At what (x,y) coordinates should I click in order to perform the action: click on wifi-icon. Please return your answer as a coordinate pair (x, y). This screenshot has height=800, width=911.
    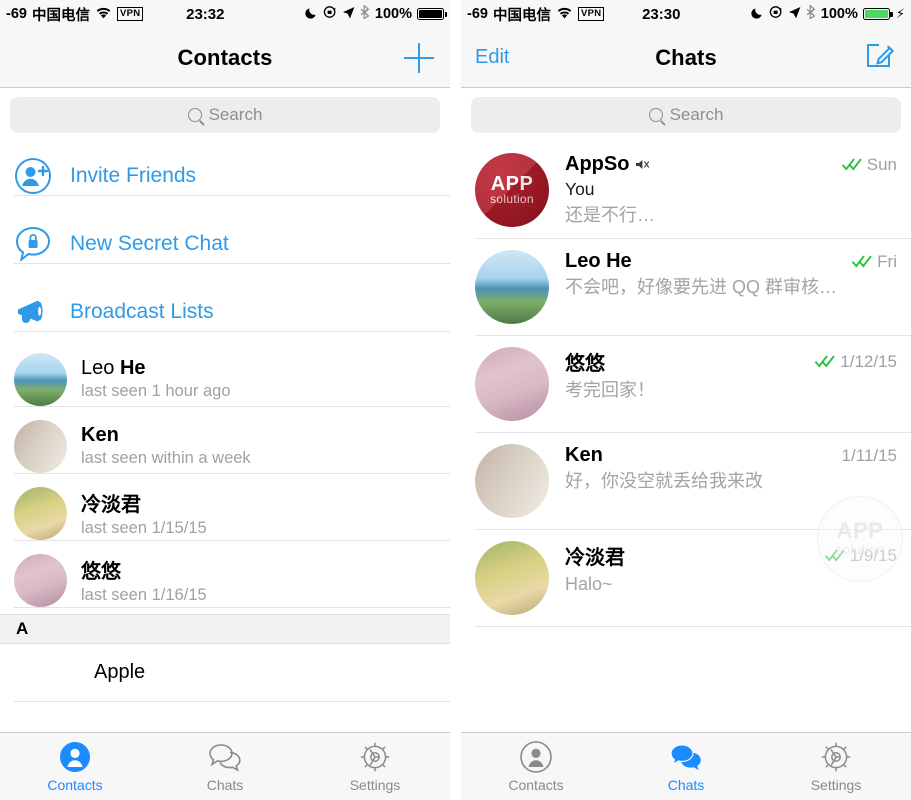
    Looking at the image, I should click on (103, 14).